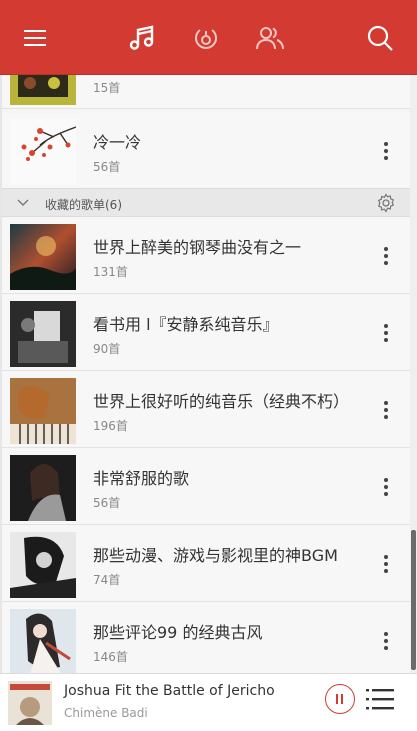 The image size is (417, 731). I want to click on radio-icon, so click(206, 38).